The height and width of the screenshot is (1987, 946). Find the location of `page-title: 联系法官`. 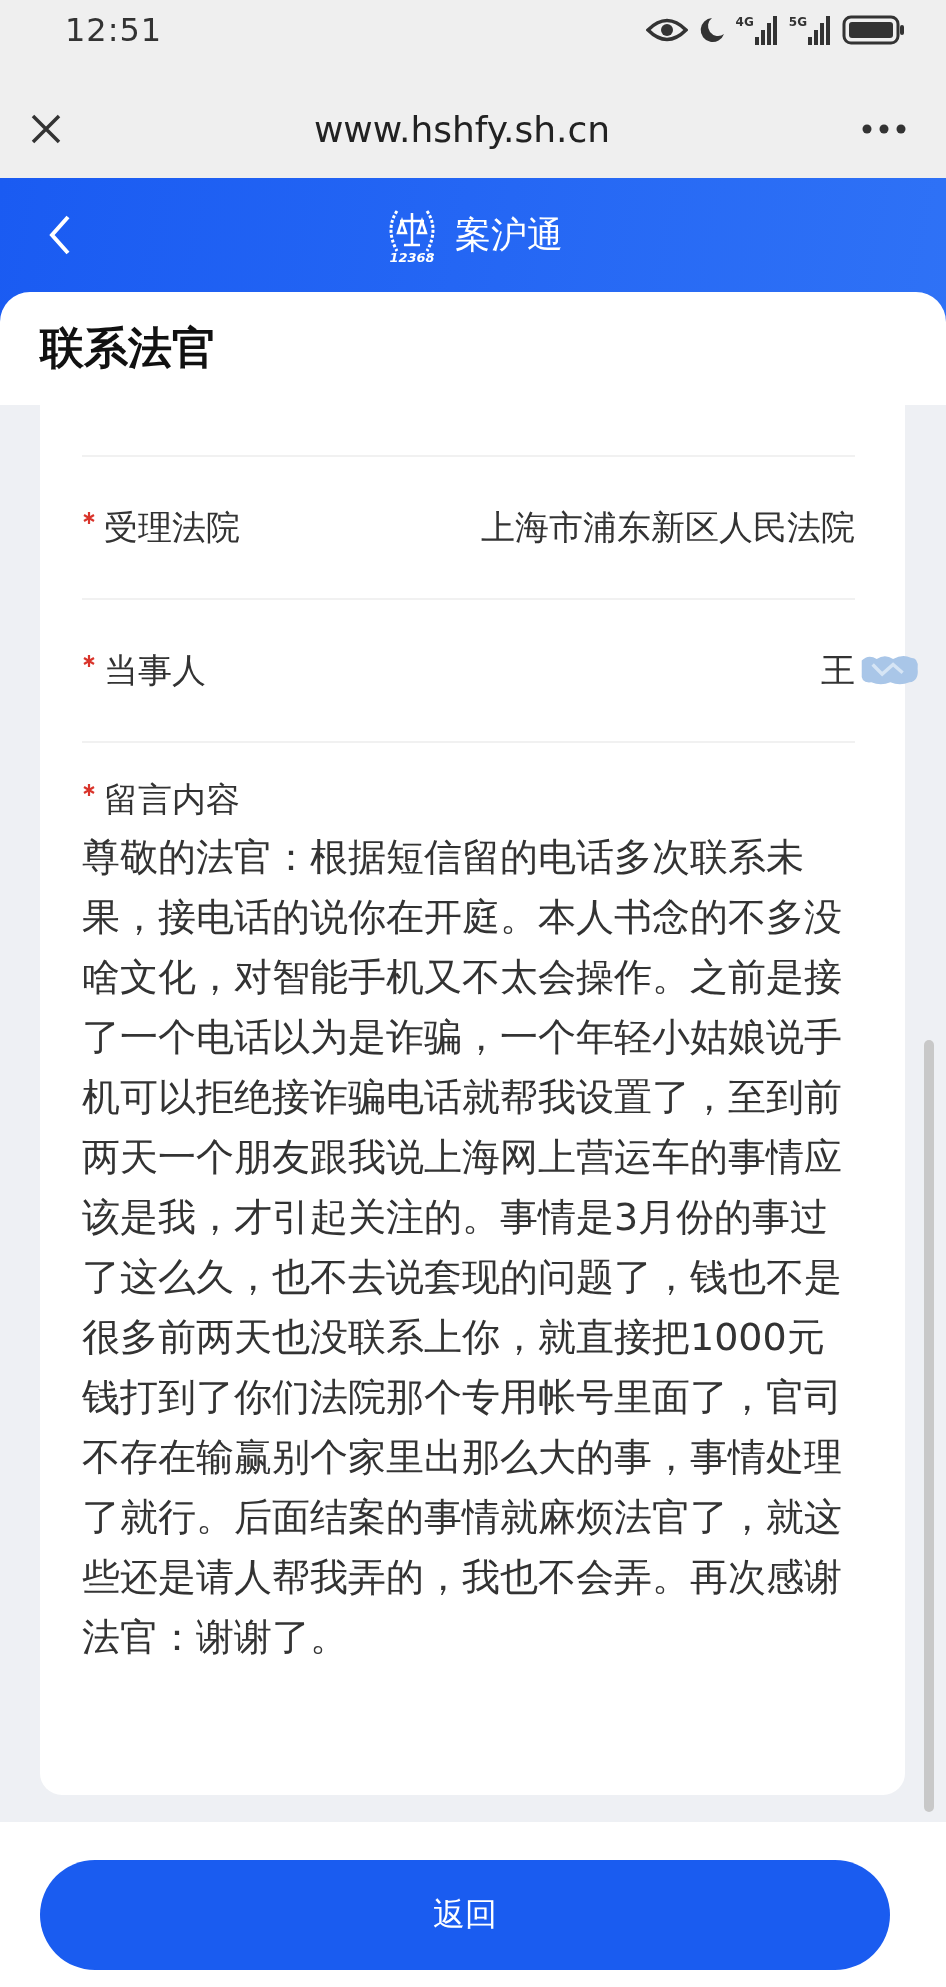

page-title: 联系法官 is located at coordinates (128, 348).